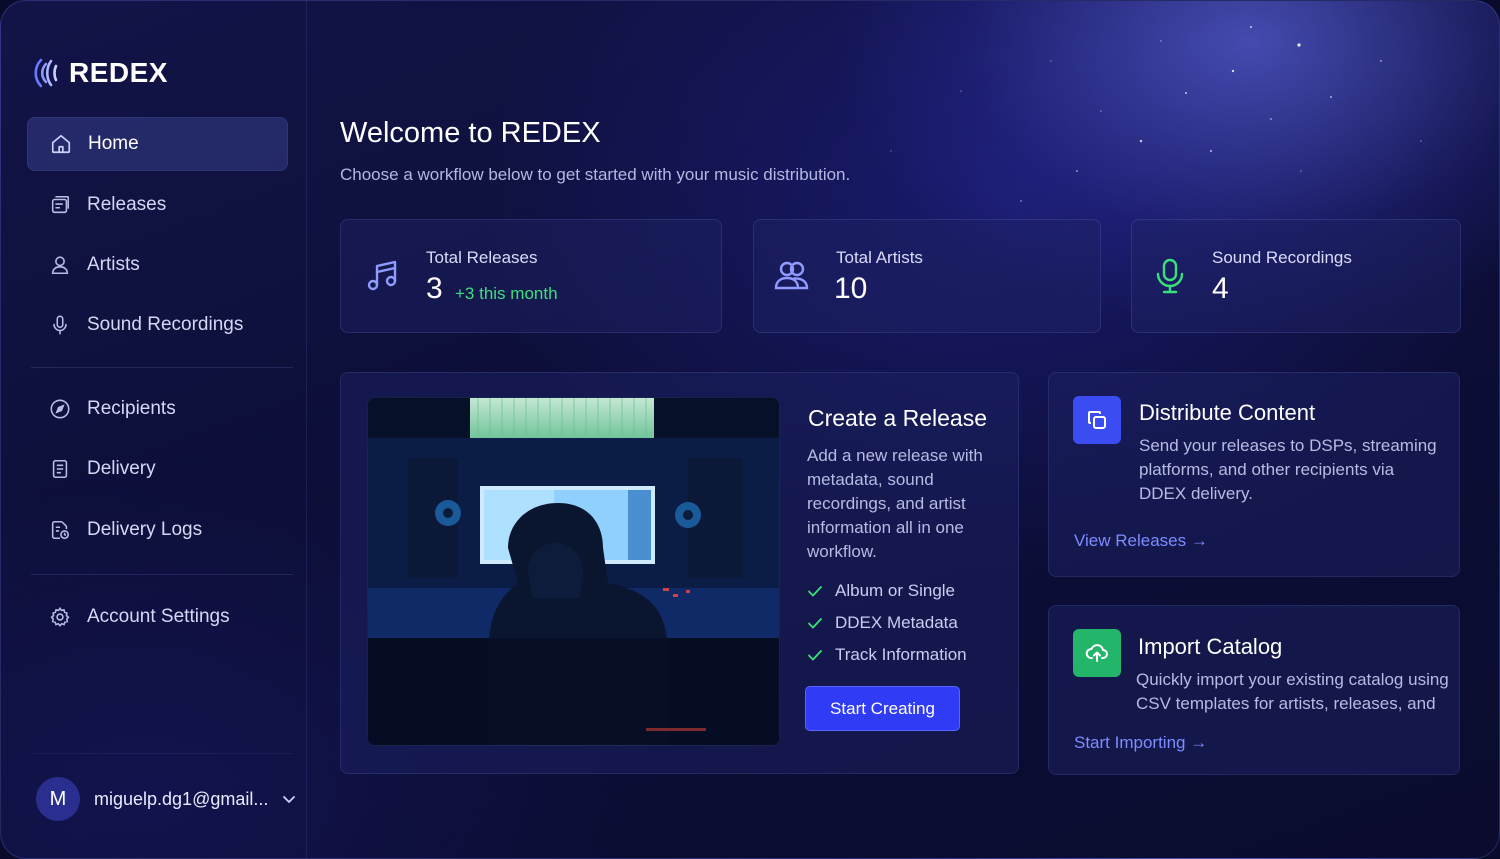  Describe the element at coordinates (60, 616) in the screenshot. I see `gear-icon` at that location.